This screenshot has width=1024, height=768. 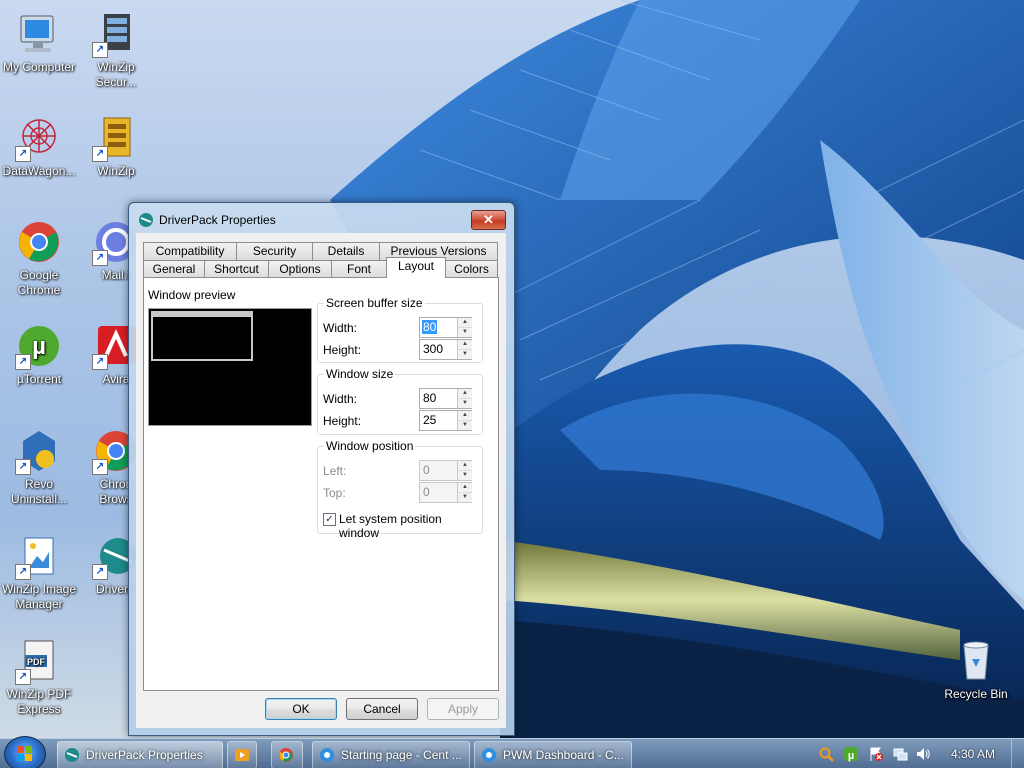 What do you see at coordinates (445, 398) in the screenshot?
I see `window-width-spinner: 80 ▲ ▼` at bounding box center [445, 398].